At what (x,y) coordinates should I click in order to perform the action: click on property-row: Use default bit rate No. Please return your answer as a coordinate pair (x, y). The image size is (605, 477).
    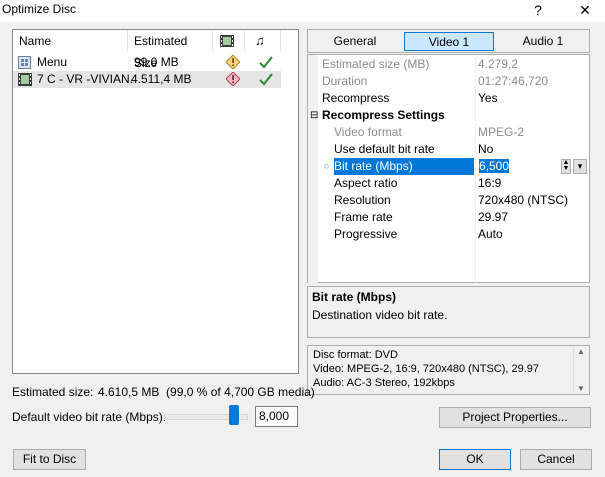
    Looking at the image, I should click on (448, 149).